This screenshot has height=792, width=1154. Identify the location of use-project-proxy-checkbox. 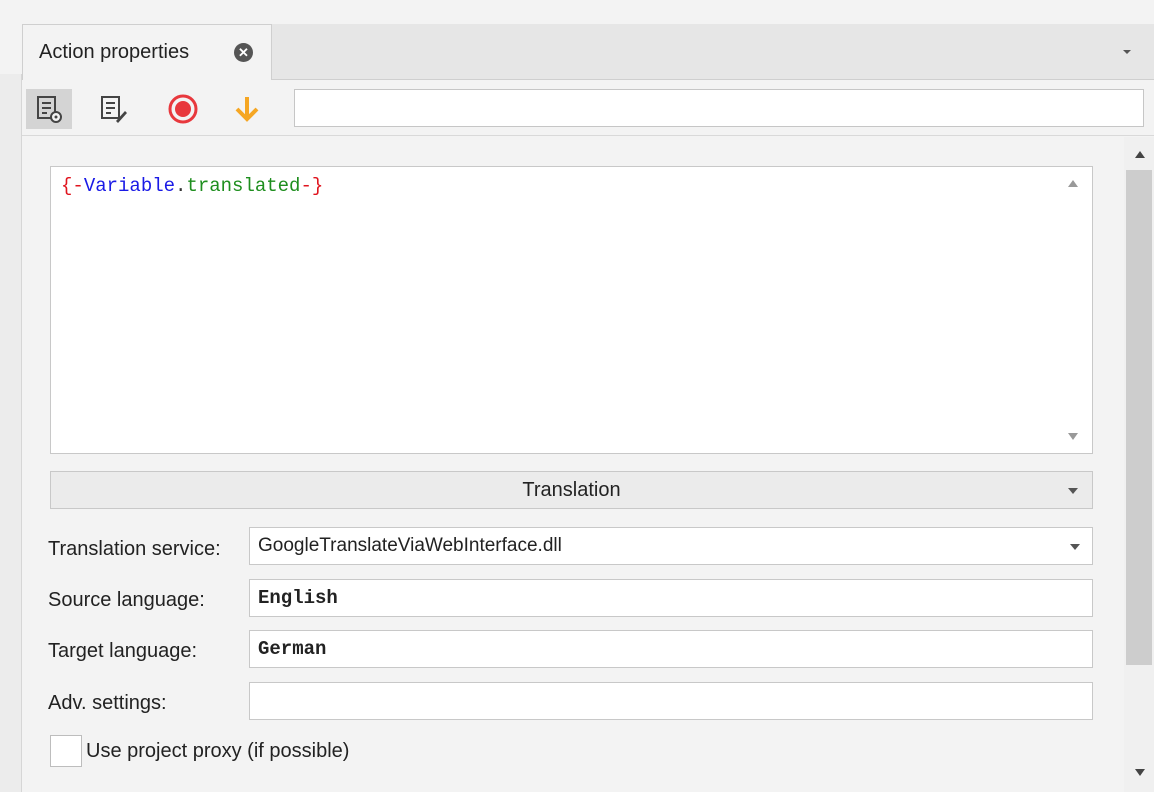
(66, 751).